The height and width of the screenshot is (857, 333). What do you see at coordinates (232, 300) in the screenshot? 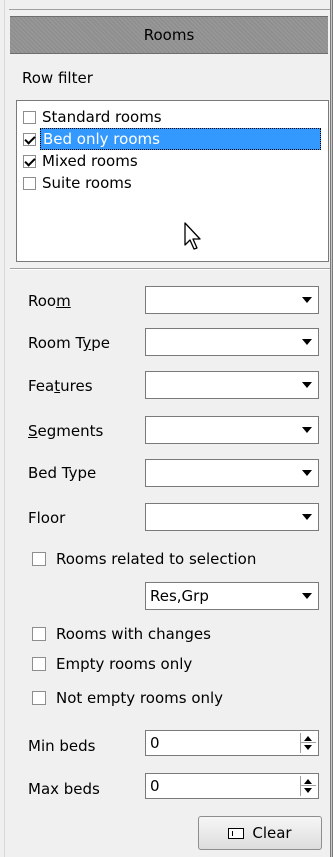
I see `room-combo` at bounding box center [232, 300].